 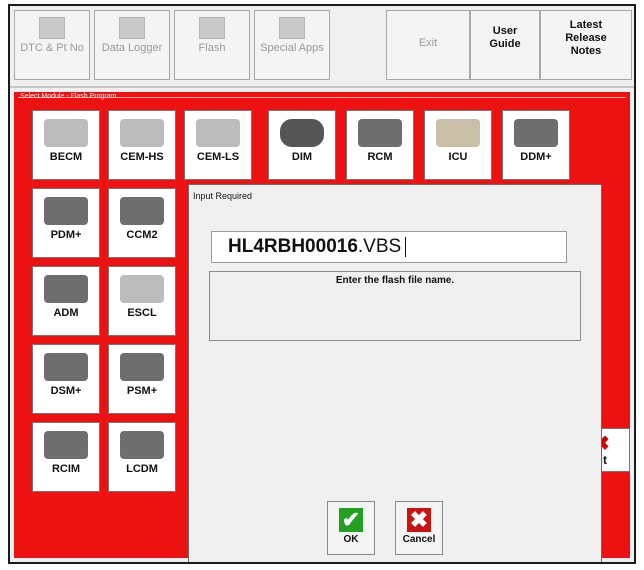 I want to click on dtc-pt-button: DTC & Pt No, so click(x=52, y=45).